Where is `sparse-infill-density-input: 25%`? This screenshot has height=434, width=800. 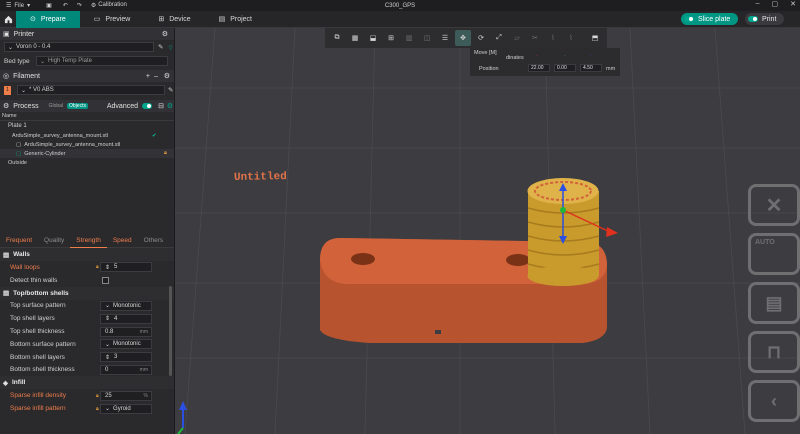 sparse-infill-density-input: 25% is located at coordinates (126, 395).